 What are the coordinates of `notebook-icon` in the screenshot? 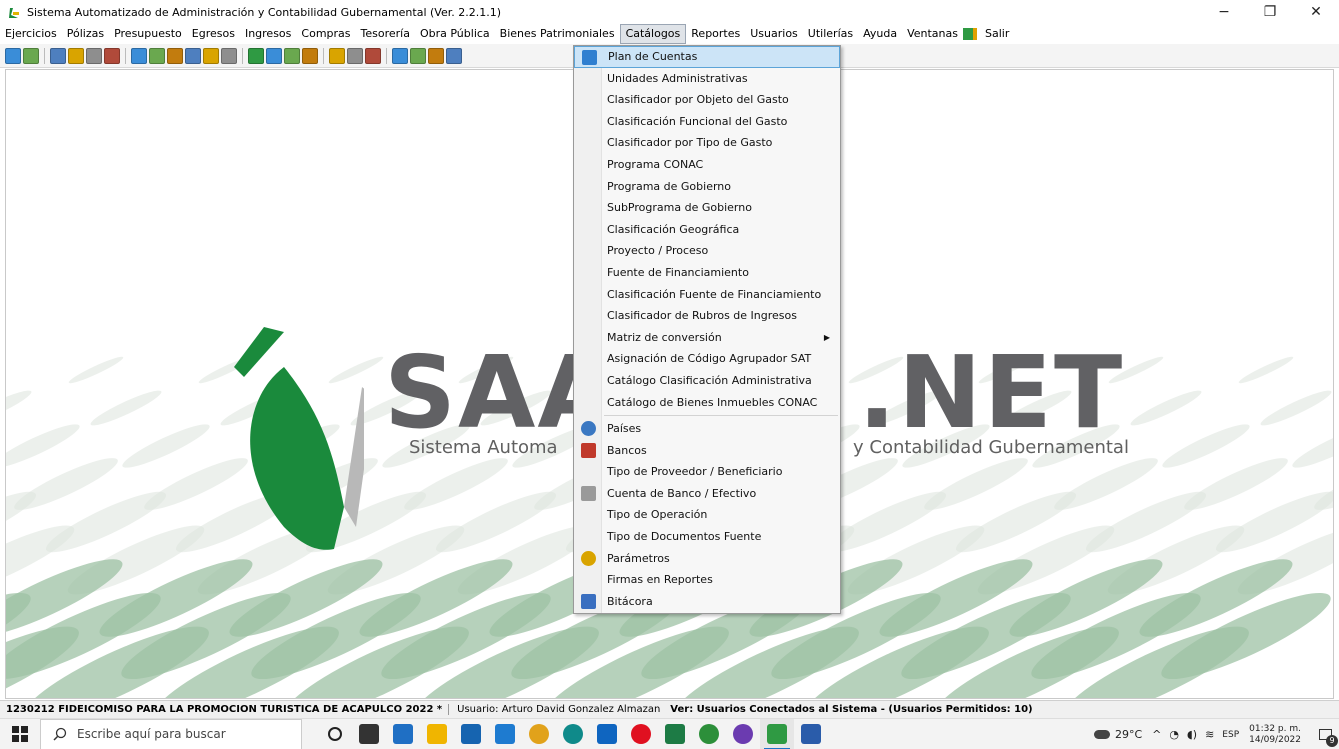 It's located at (337, 55).